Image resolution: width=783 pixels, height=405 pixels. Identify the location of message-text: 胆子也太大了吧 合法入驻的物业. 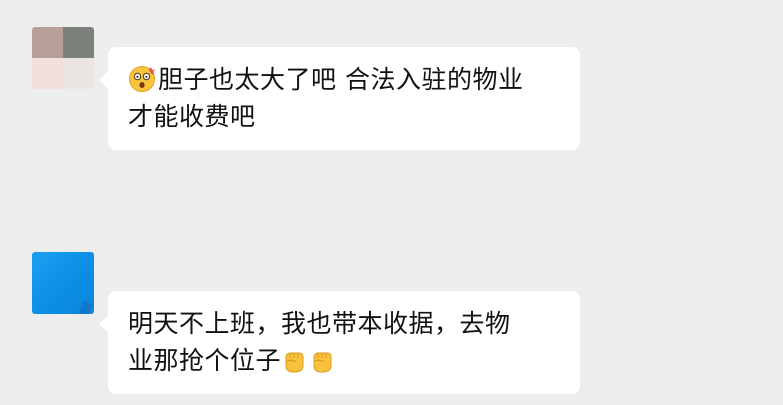
(341, 79).